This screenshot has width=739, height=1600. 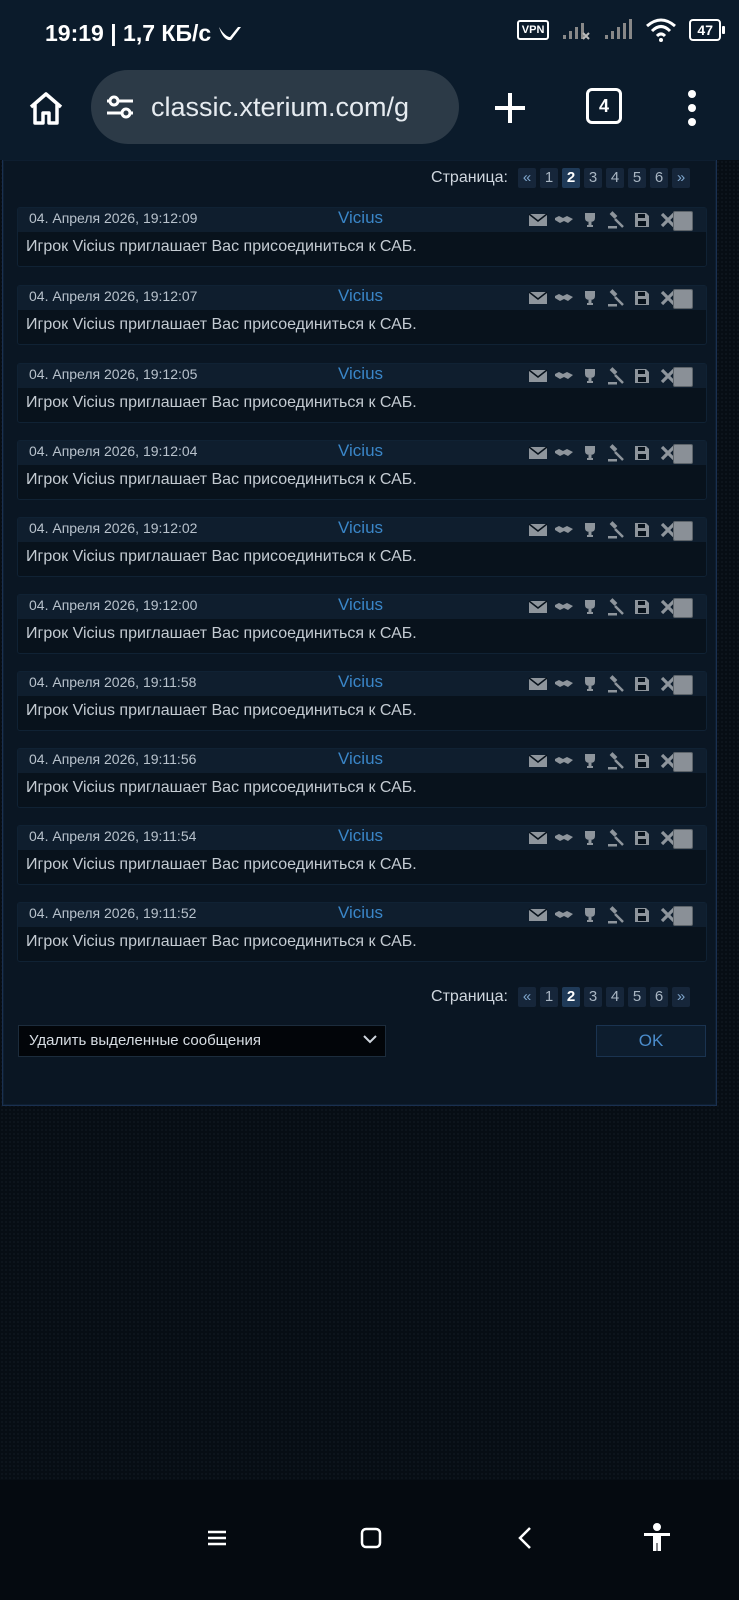 What do you see at coordinates (619, 29) in the screenshot?
I see `signal-icon` at bounding box center [619, 29].